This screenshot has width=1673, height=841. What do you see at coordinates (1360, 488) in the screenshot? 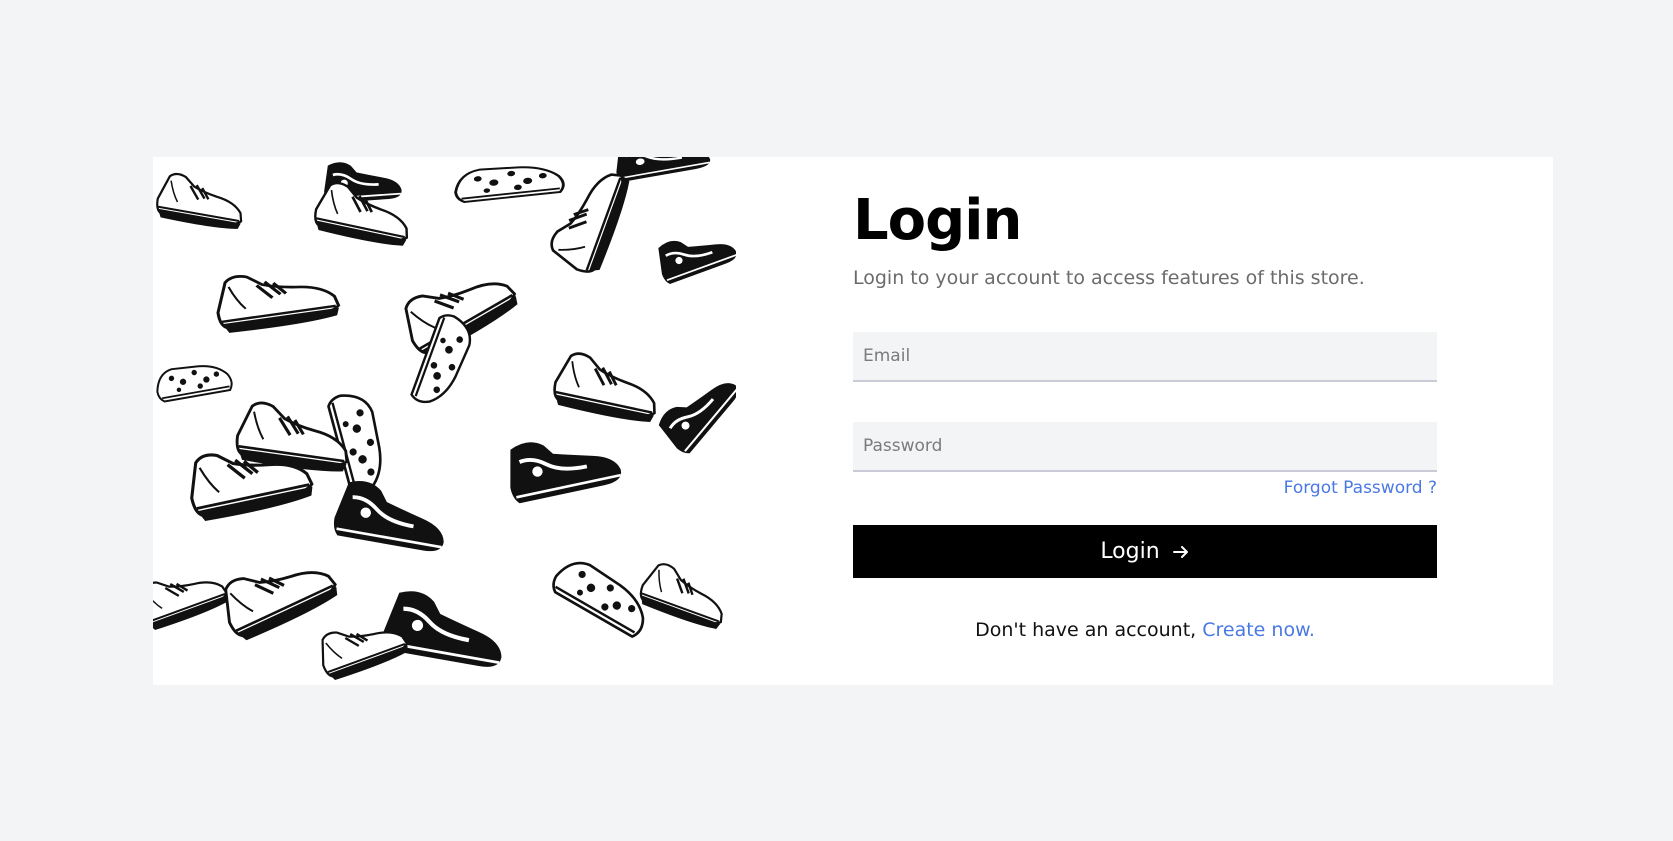
I see `forgot-password-link: Forgot Password ?` at bounding box center [1360, 488].